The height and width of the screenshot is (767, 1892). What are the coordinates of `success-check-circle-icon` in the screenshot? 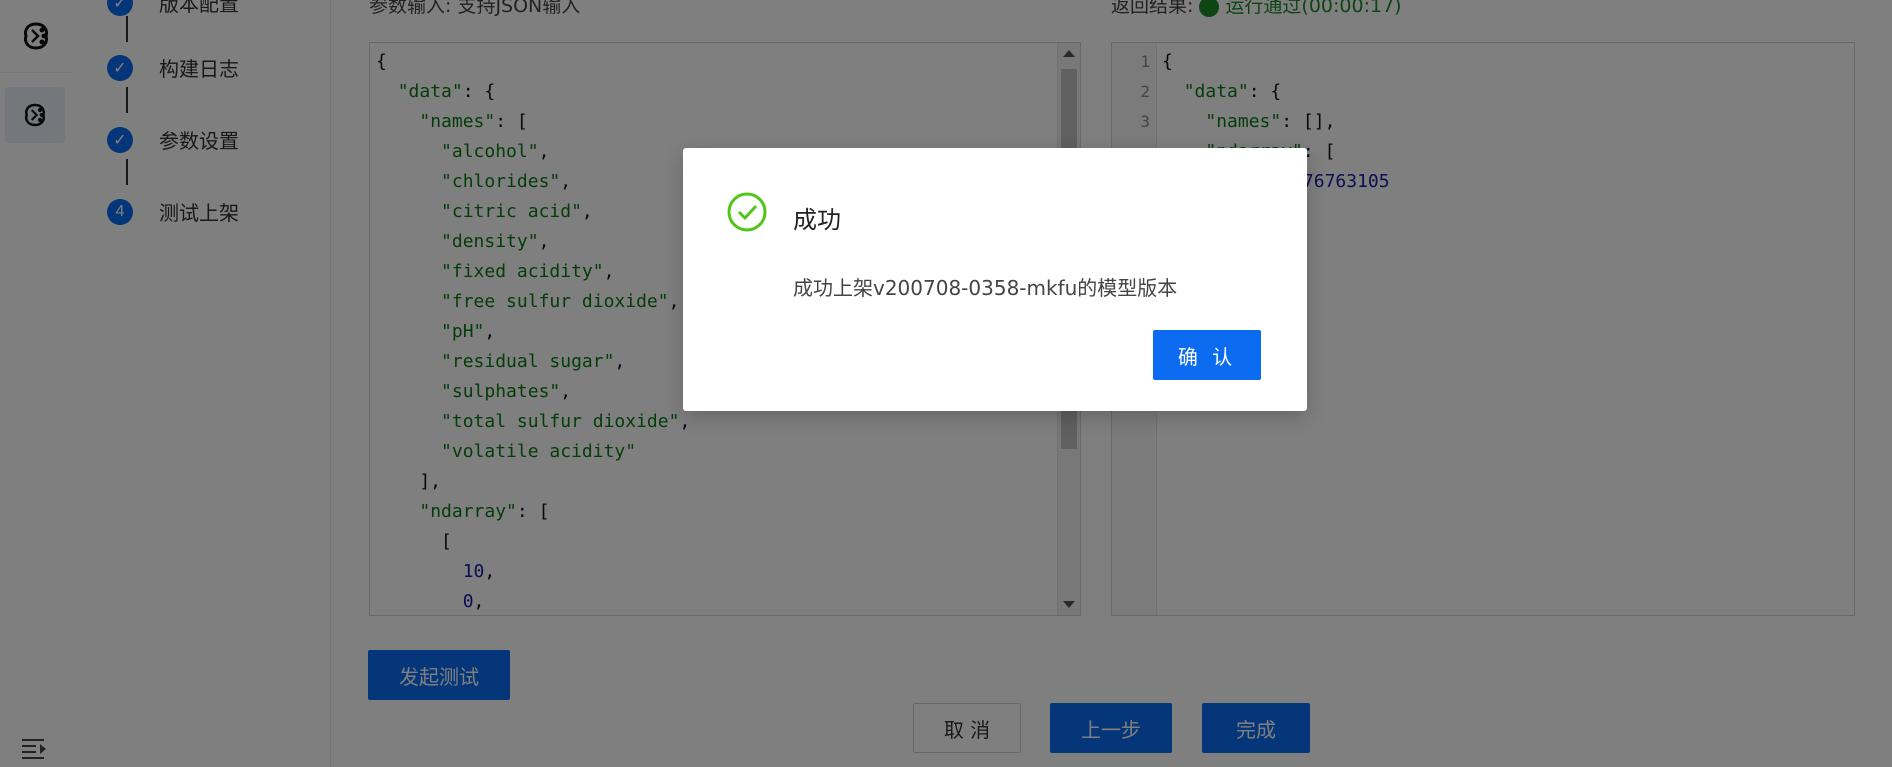 It's located at (747, 212).